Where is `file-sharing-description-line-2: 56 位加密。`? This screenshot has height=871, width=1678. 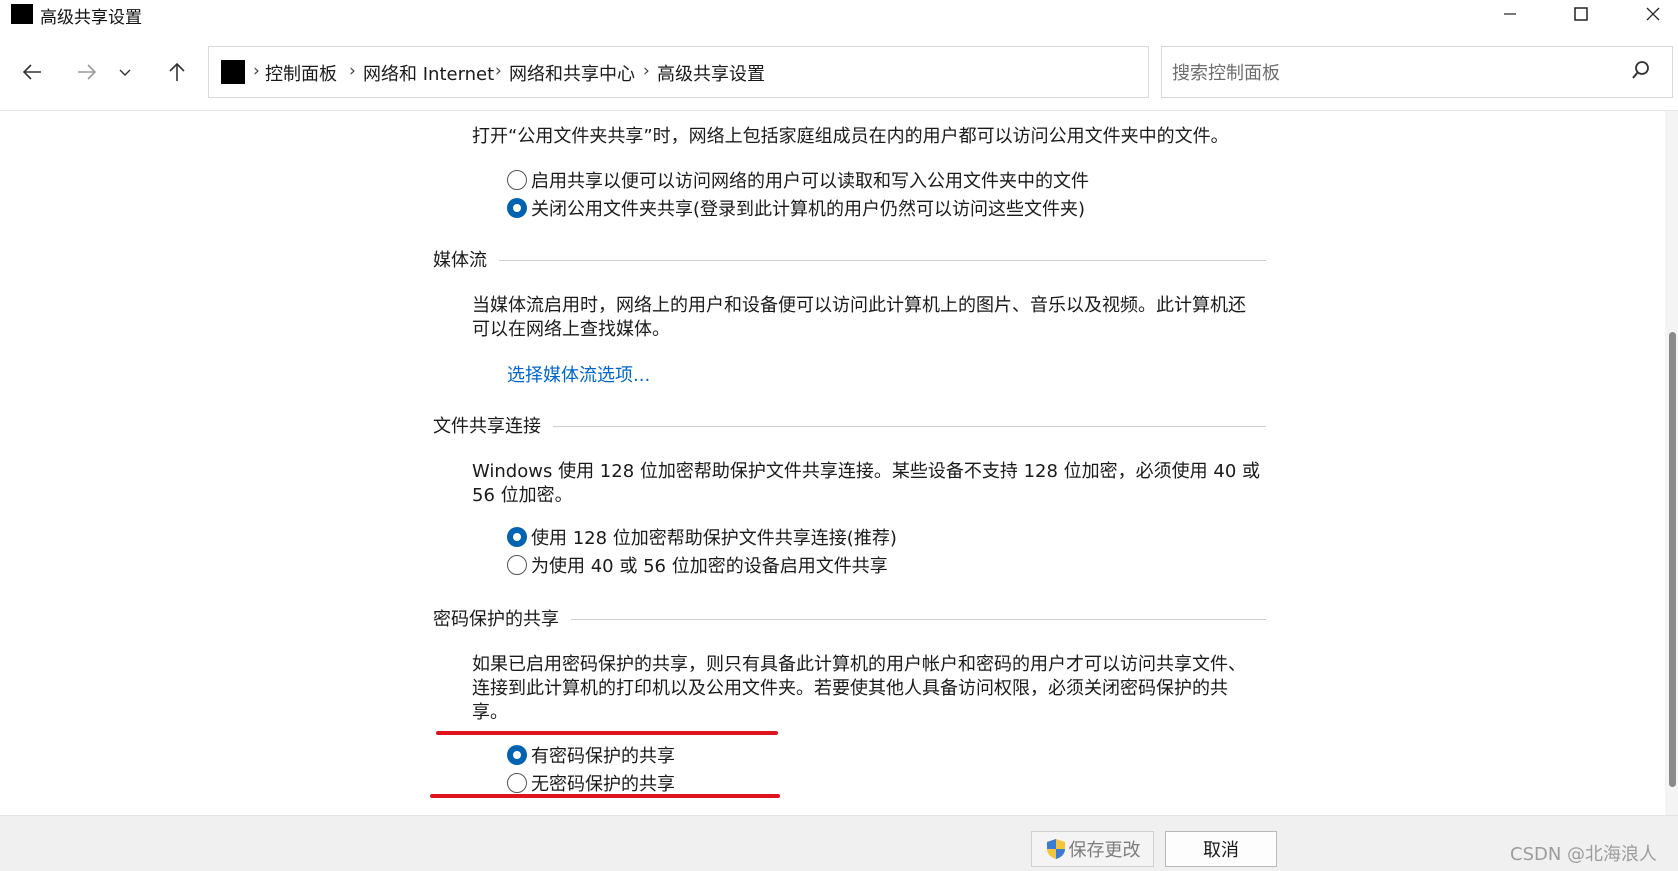
file-sharing-description-line-2: 56 位加密。 is located at coordinates (522, 495).